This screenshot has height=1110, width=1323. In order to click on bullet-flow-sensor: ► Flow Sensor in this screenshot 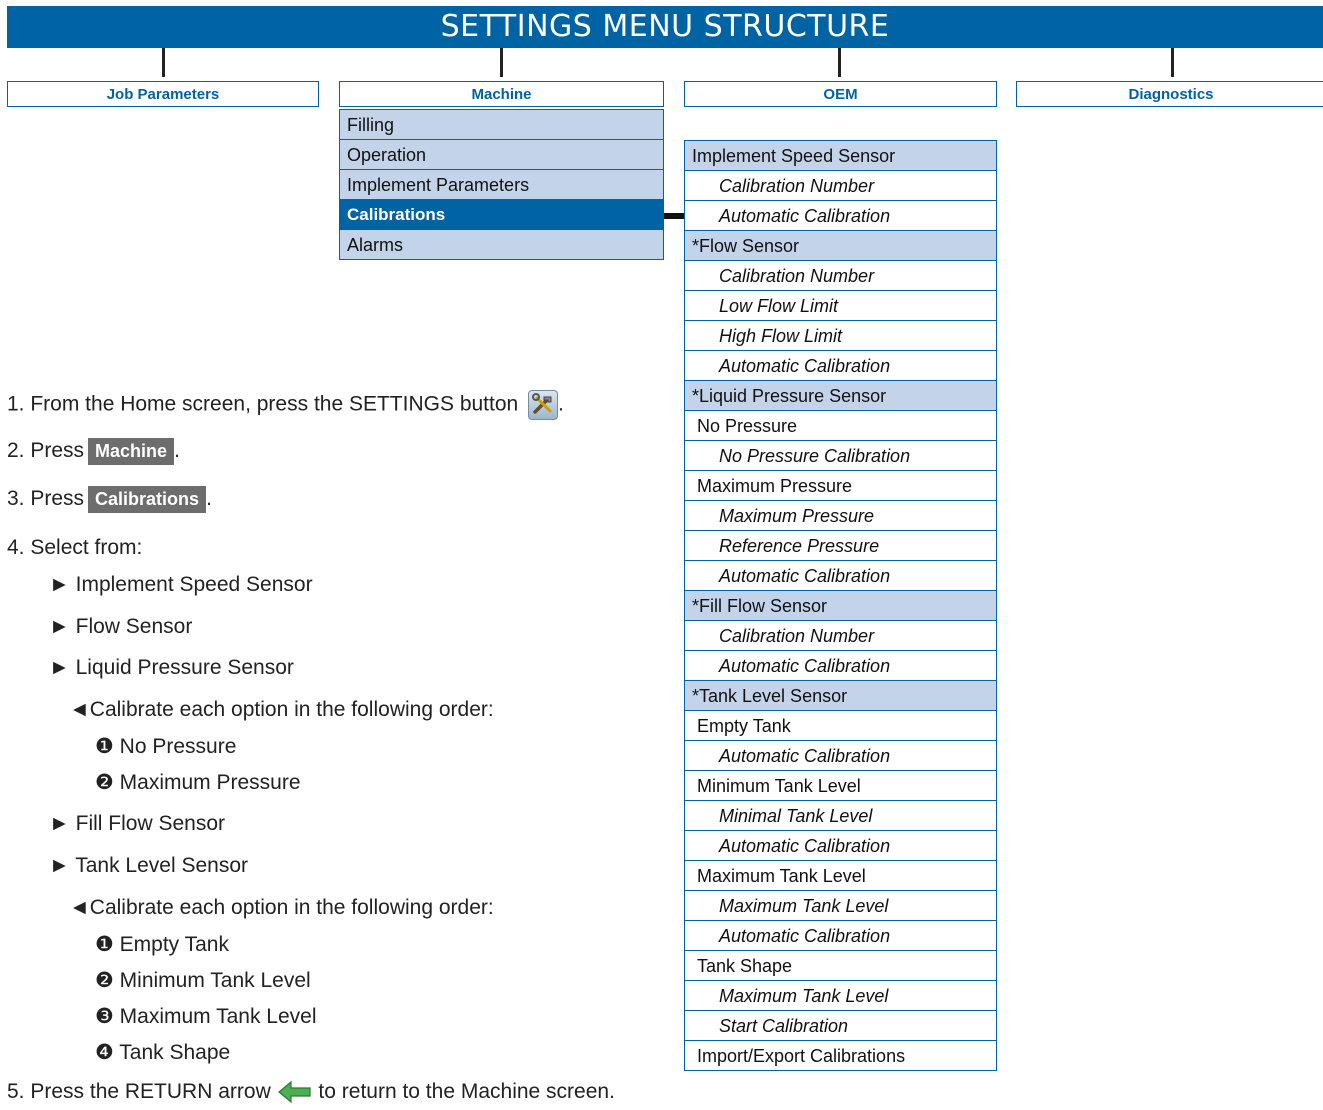, I will do `click(121, 626)`.